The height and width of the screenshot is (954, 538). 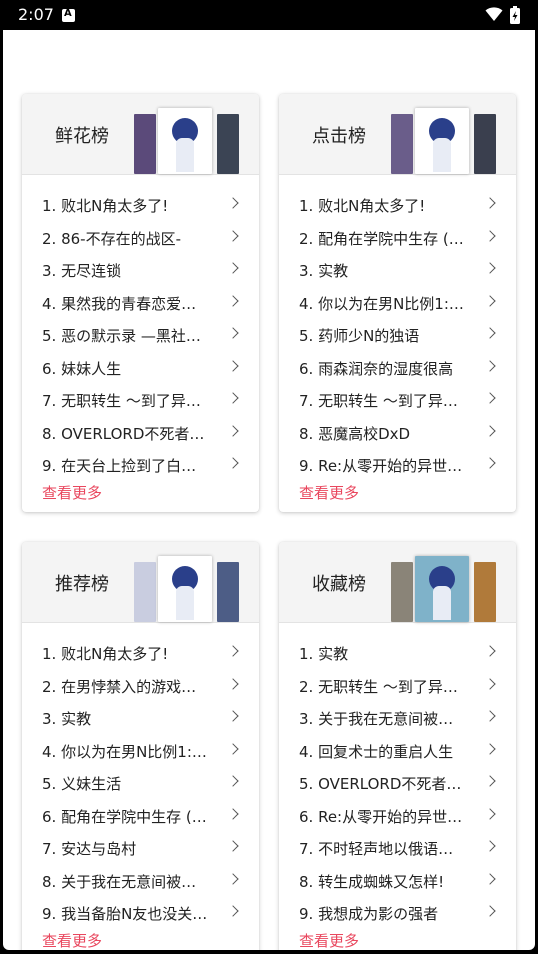 What do you see at coordinates (269, 15) in the screenshot?
I see `status-bar: 2:07` at bounding box center [269, 15].